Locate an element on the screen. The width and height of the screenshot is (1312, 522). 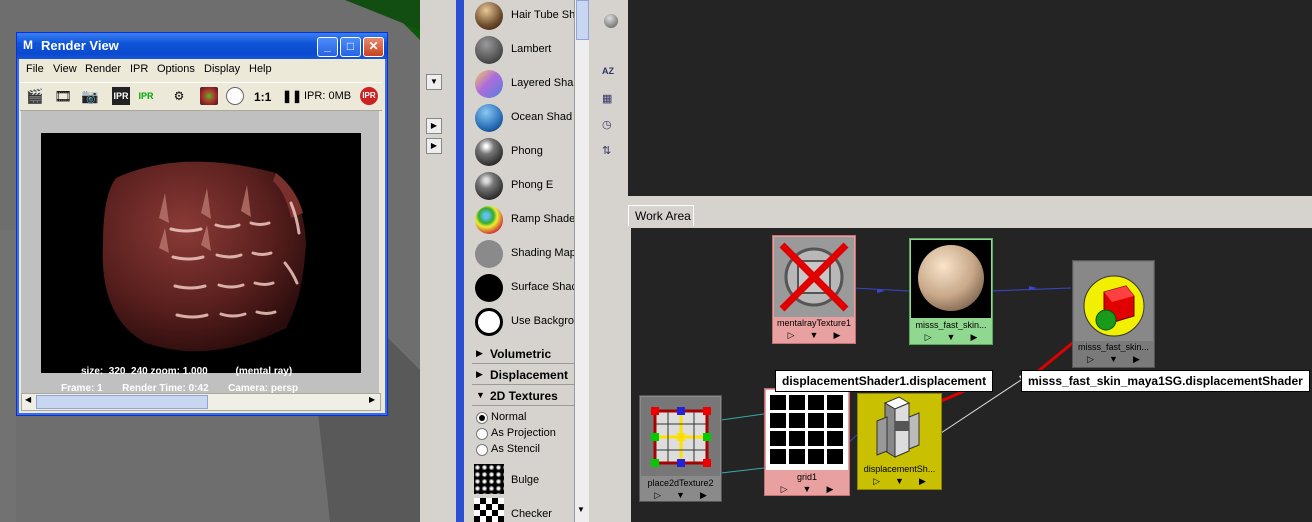
mentalray-texture-swatch is located at coordinates (814, 277).